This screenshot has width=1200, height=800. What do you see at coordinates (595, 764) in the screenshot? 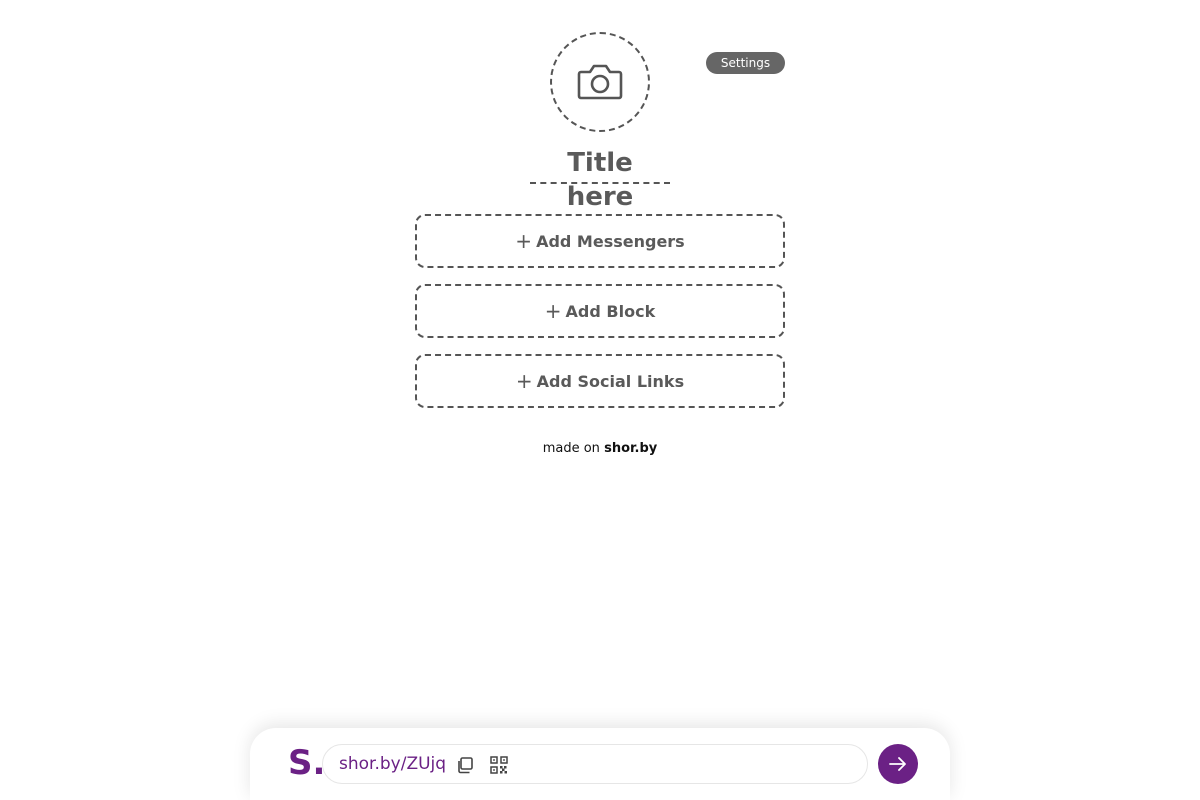
I see `short-url-field: shor.by/ZUjq` at bounding box center [595, 764].